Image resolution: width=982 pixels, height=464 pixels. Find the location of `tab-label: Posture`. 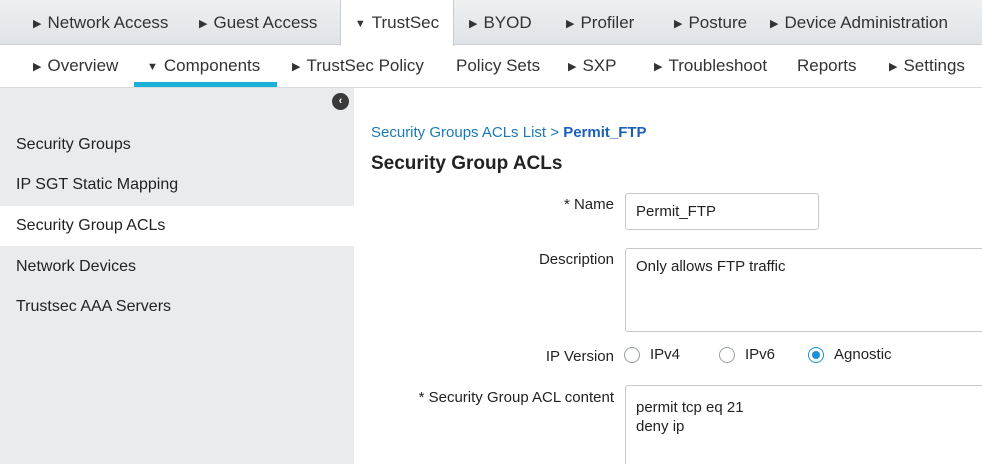

tab-label: Posture is located at coordinates (718, 22).